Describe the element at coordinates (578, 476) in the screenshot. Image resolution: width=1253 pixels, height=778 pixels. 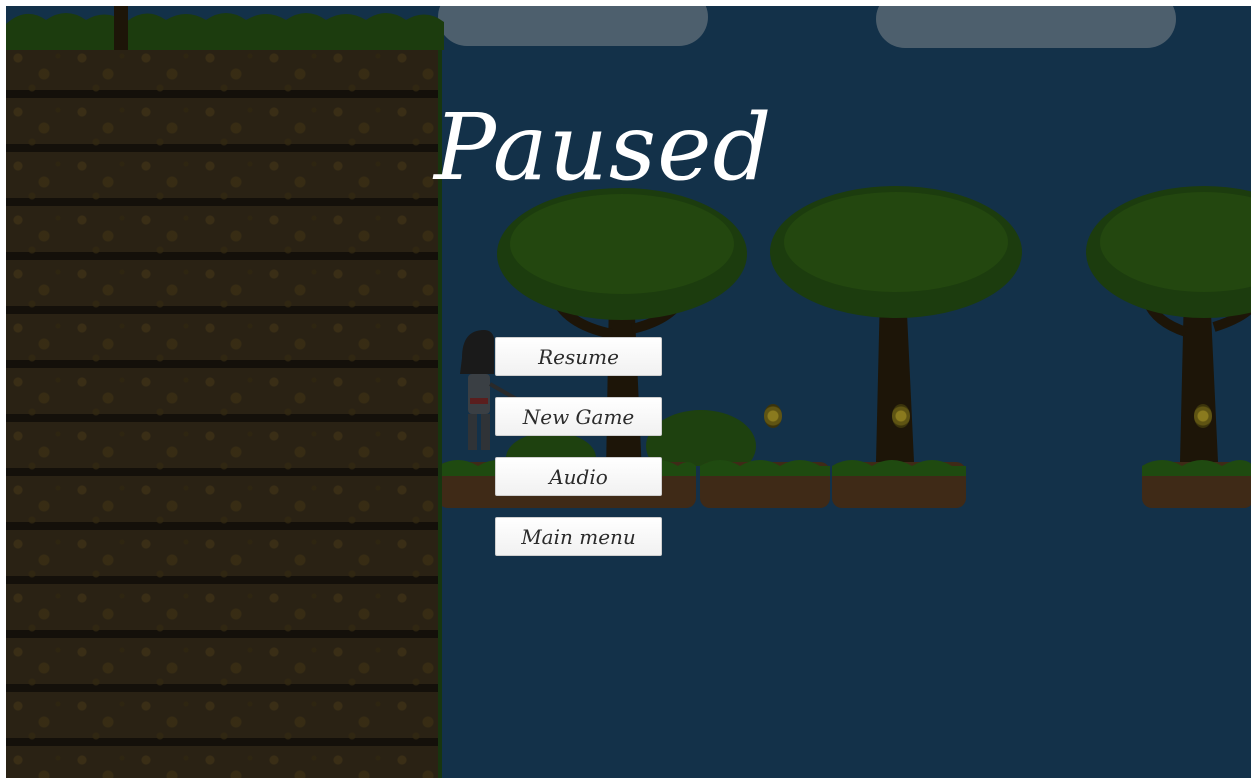
I see `audio-button: Audio` at that location.